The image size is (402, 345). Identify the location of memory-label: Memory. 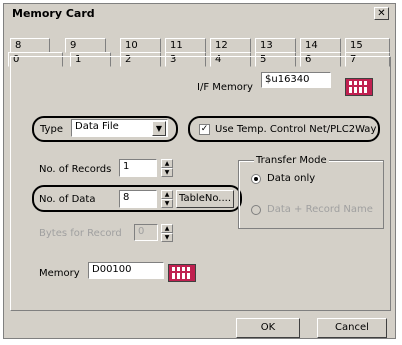
(59, 273).